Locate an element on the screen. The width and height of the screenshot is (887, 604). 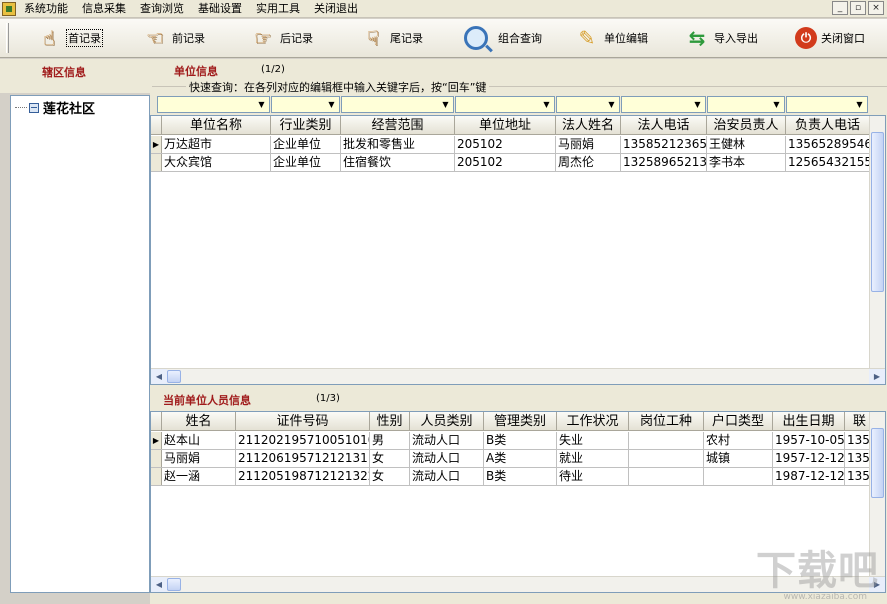
menu-collect: 信息采集 is located at coordinates (106, 9).